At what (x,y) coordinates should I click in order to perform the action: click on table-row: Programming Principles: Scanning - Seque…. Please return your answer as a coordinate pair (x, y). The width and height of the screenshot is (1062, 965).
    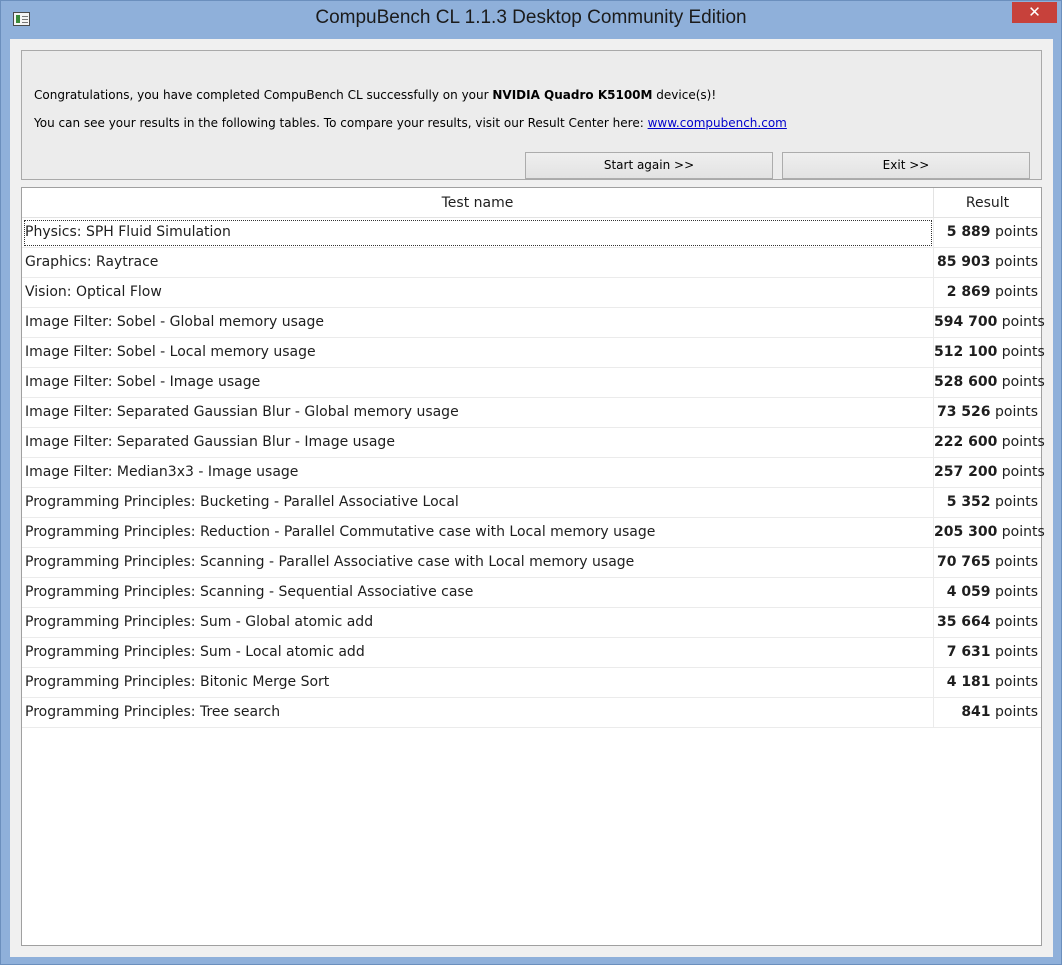
    Looking at the image, I should click on (531, 593).